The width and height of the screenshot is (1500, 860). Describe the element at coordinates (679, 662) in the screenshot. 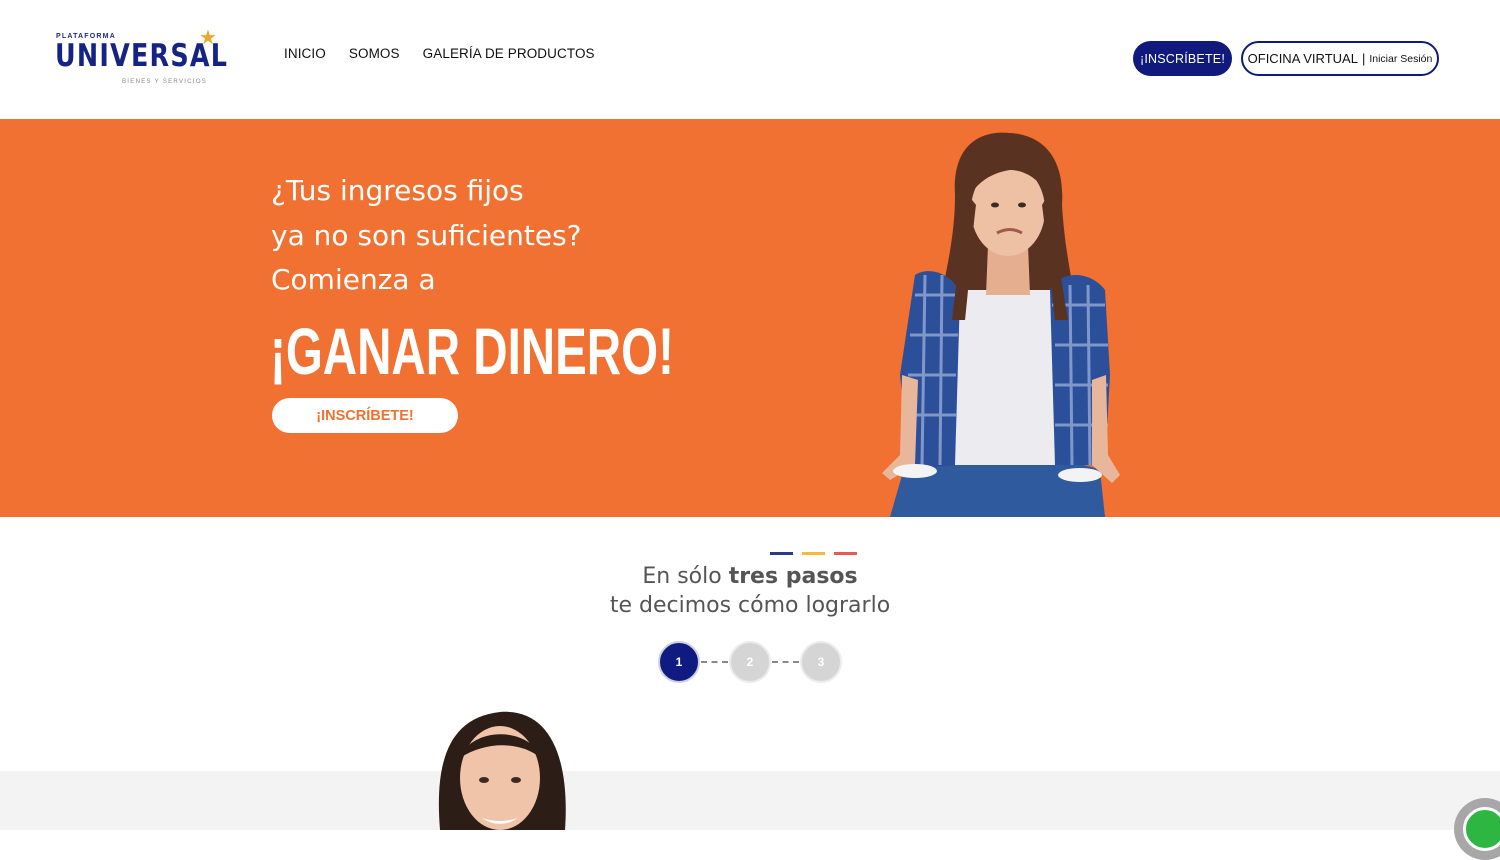

I see `step-1-button: 1` at that location.